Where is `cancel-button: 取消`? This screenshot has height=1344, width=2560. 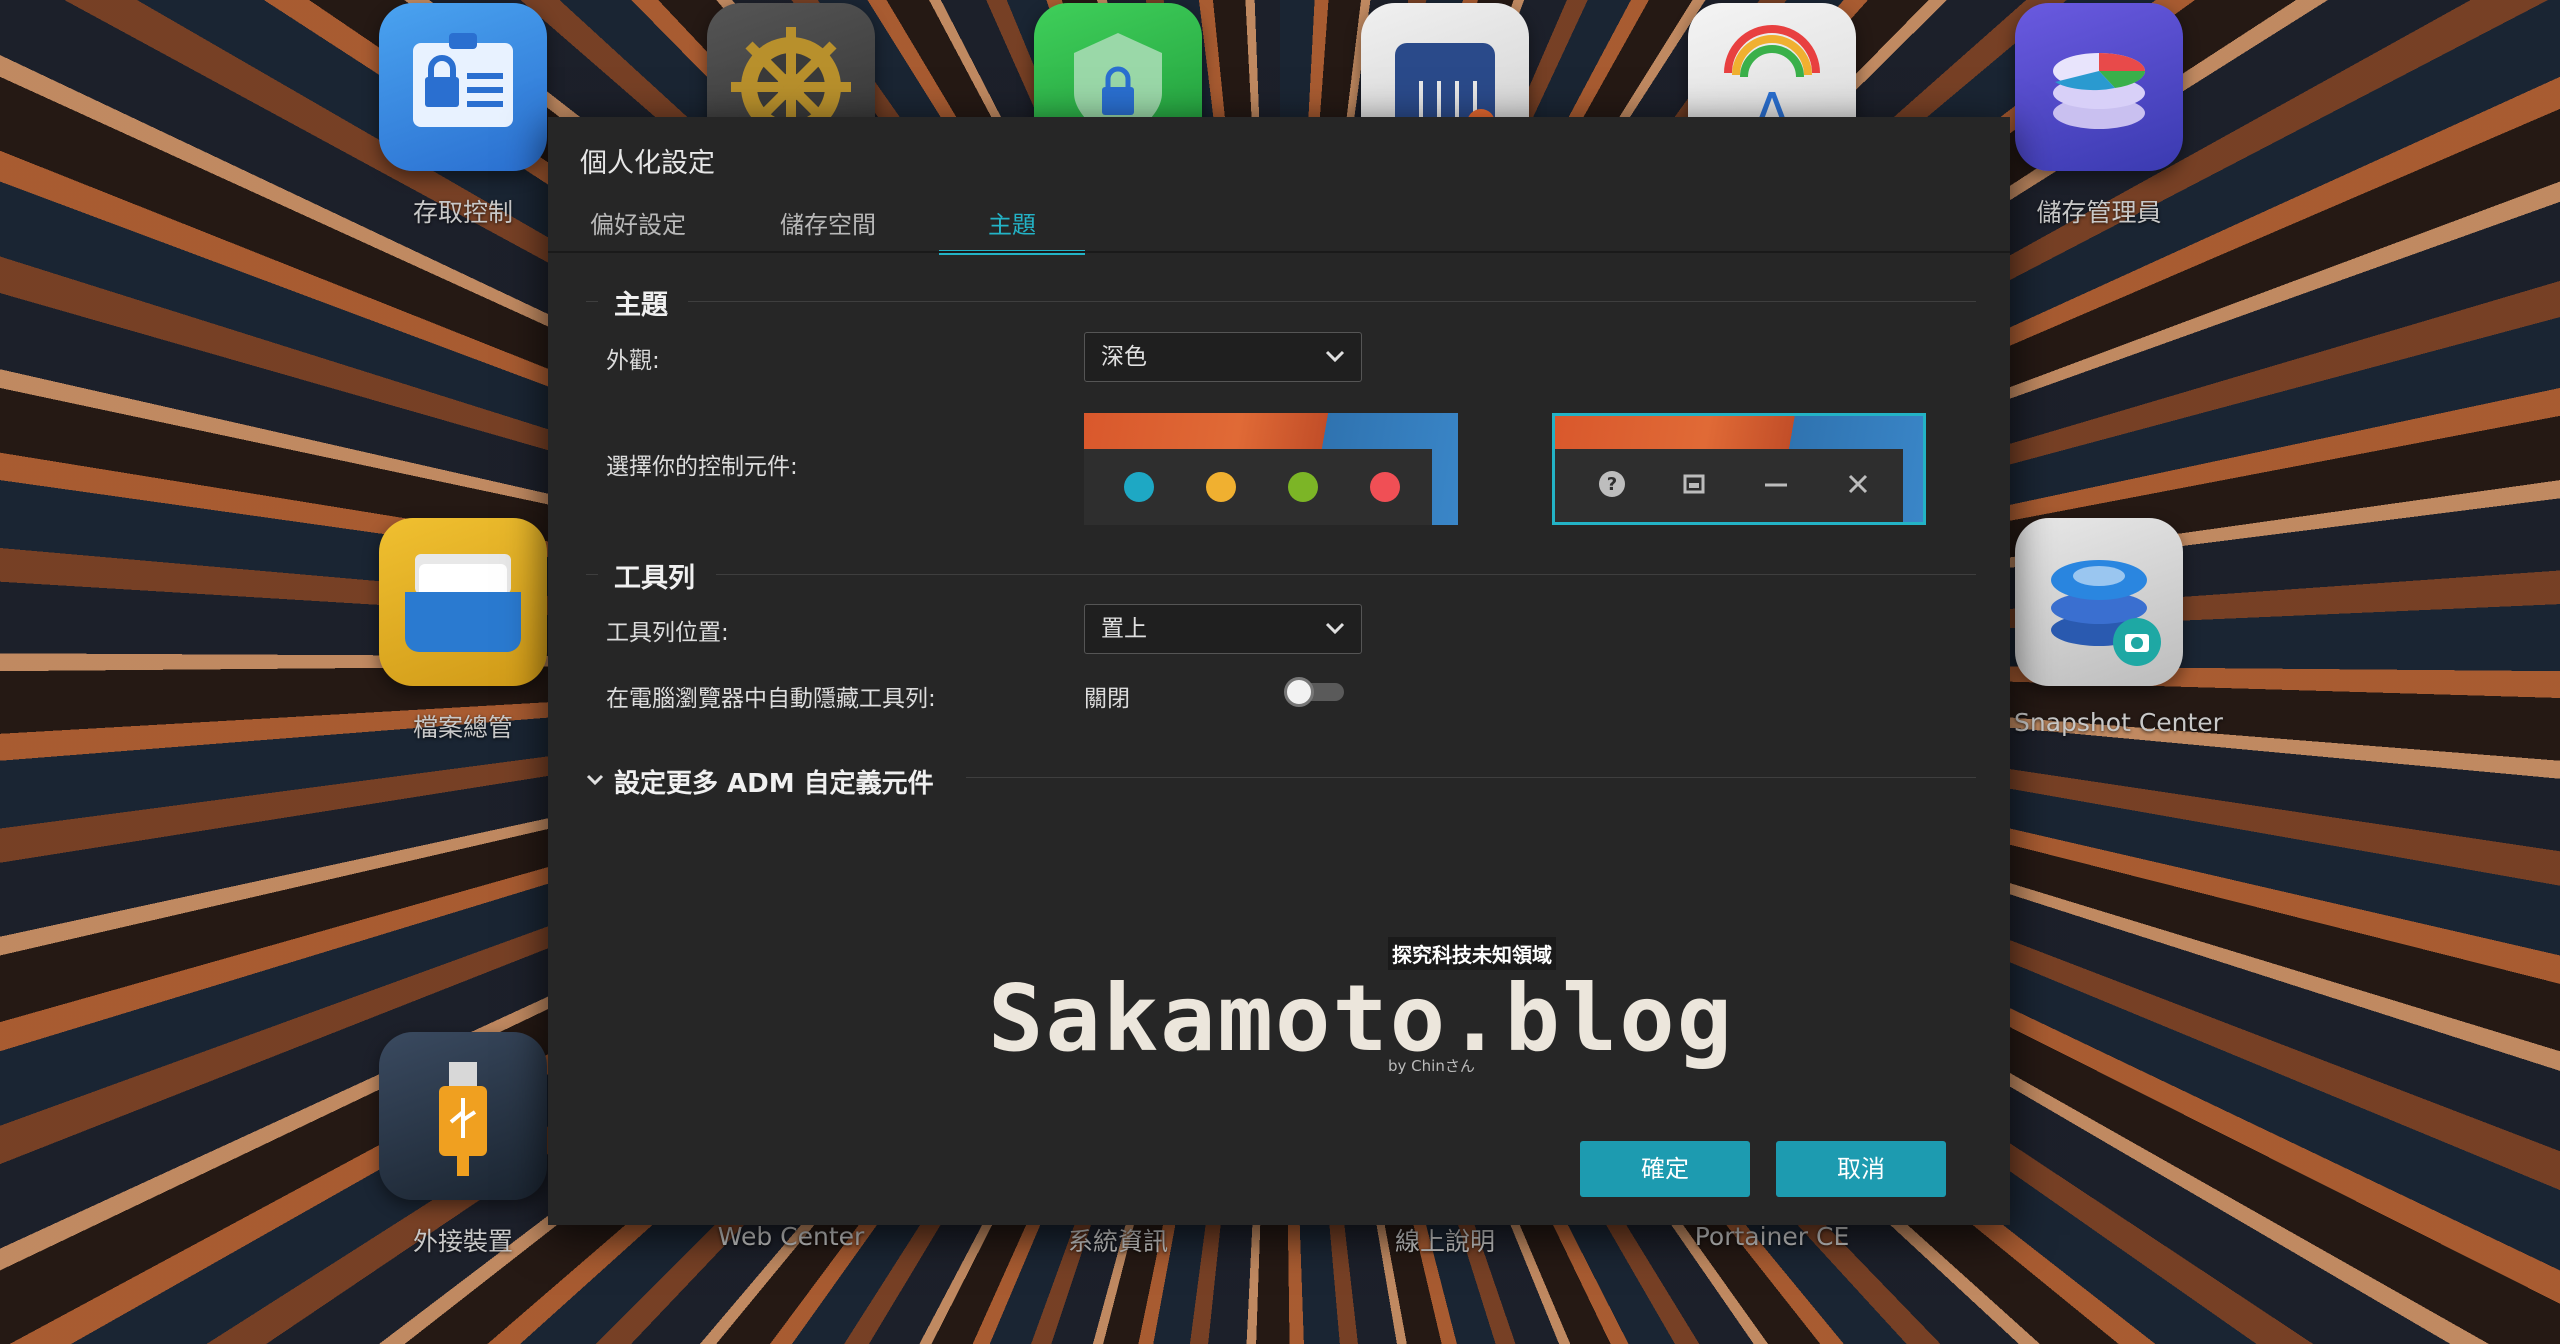 cancel-button: 取消 is located at coordinates (1861, 1169).